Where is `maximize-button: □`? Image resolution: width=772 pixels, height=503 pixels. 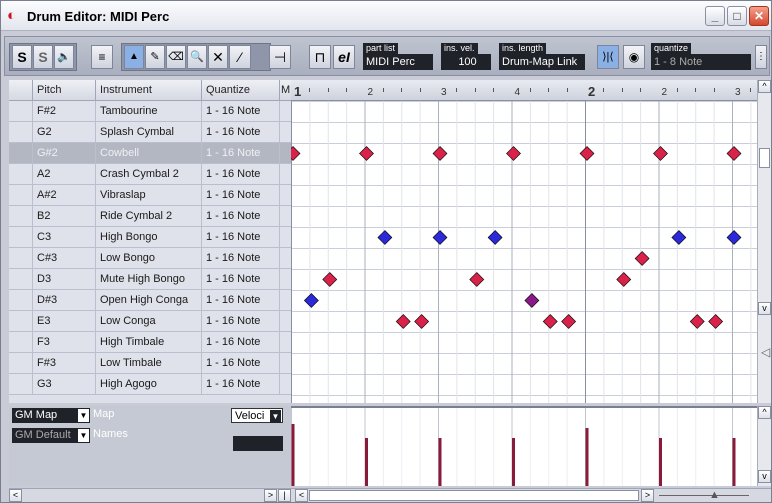
maximize-button: □ is located at coordinates (737, 16).